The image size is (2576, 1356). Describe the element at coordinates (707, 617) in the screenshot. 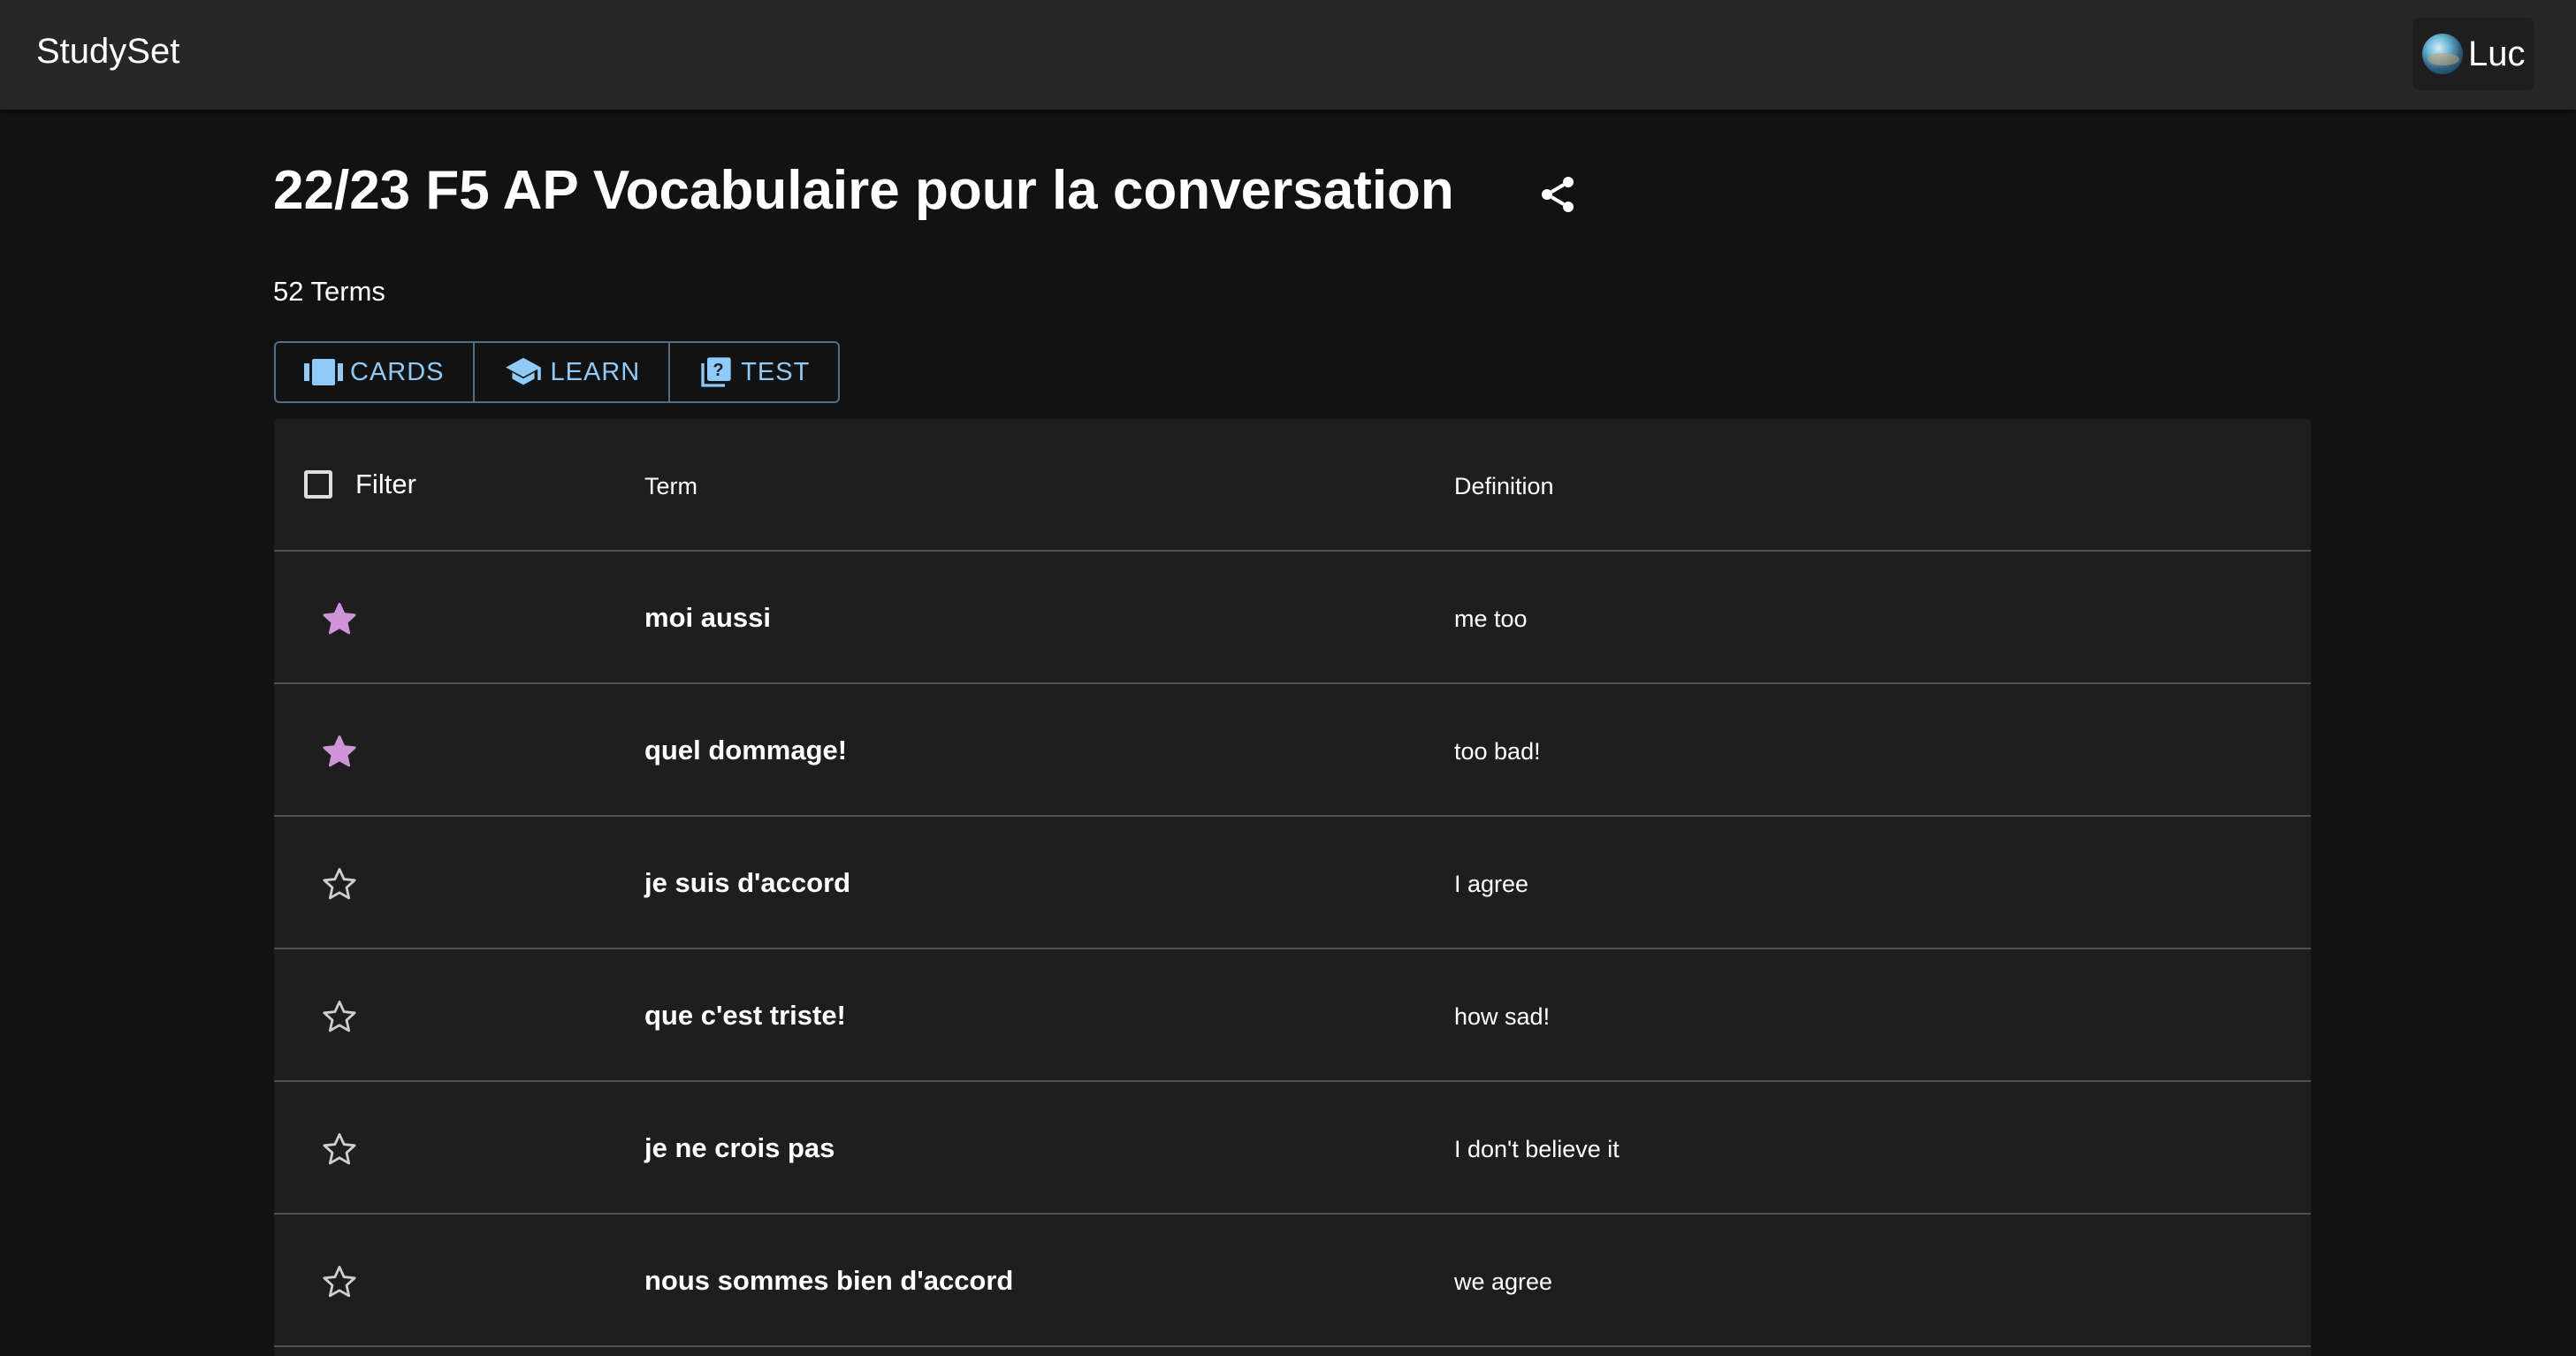

I see `term-text: moi aussi` at that location.